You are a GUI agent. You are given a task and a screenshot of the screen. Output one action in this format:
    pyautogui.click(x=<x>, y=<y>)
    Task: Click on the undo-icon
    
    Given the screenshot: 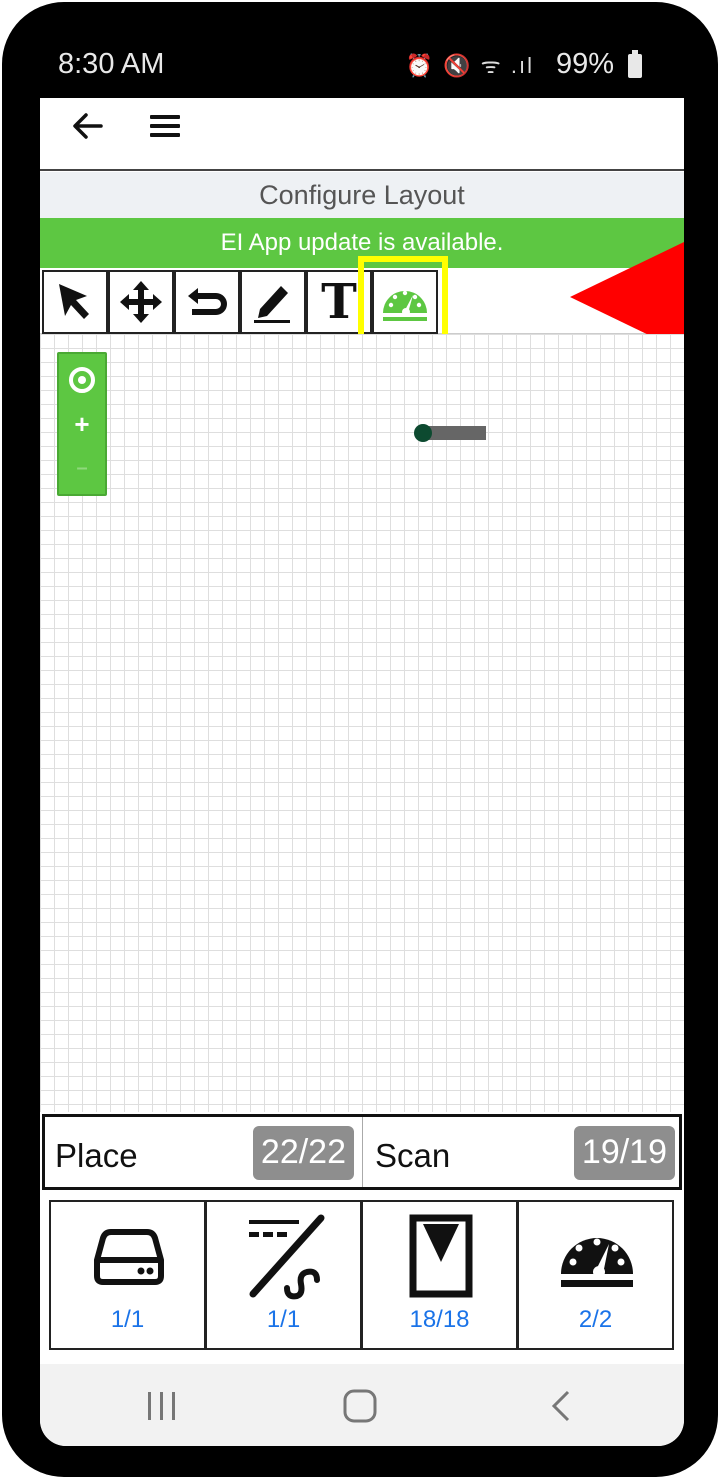 What is the action you would take?
    pyautogui.click(x=207, y=301)
    